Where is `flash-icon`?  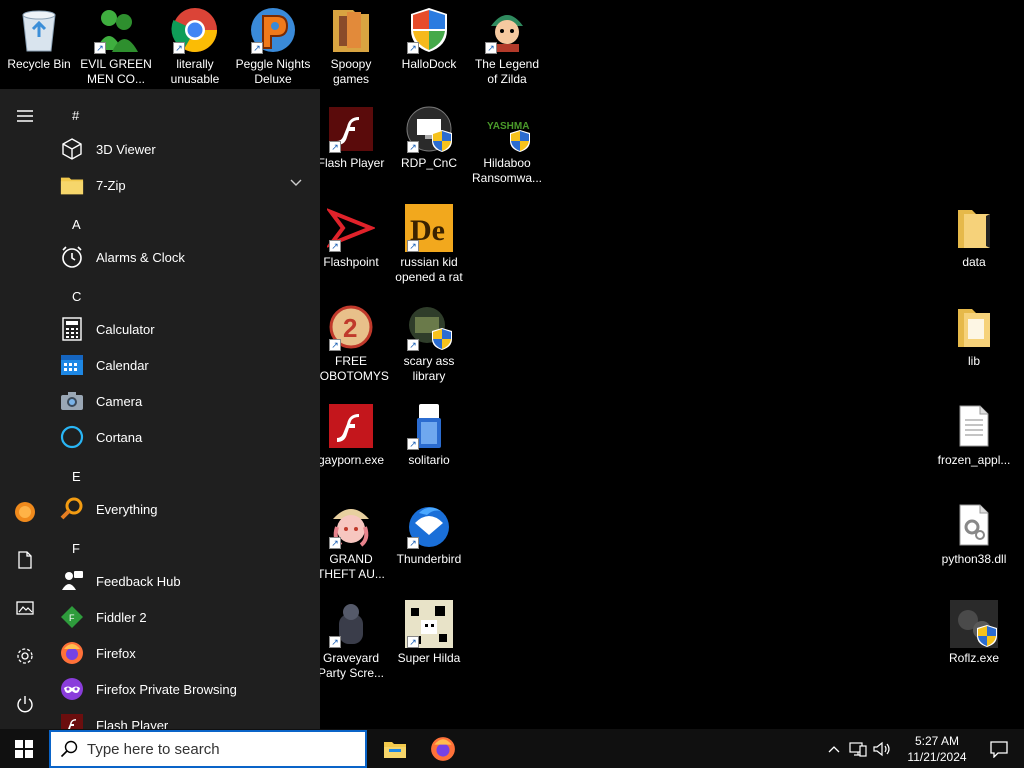 flash-icon is located at coordinates (72, 721).